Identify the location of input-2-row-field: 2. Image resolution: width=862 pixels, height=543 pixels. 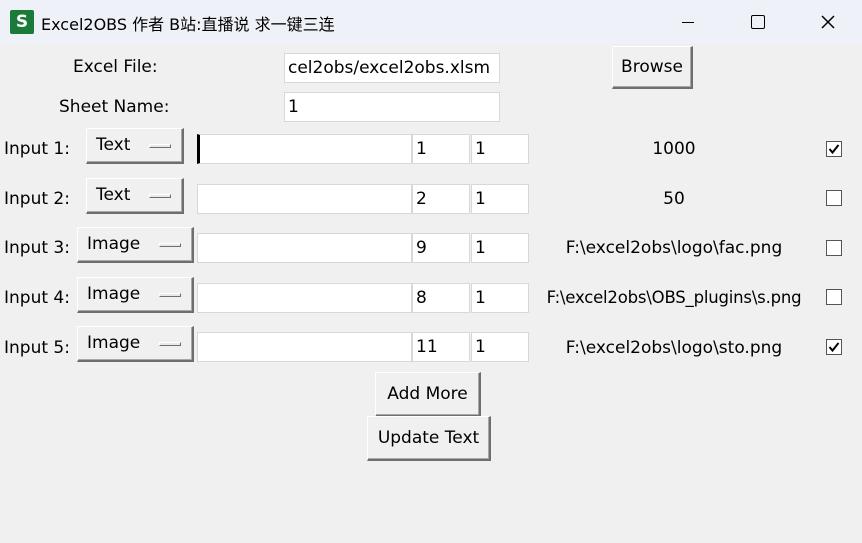
(441, 199).